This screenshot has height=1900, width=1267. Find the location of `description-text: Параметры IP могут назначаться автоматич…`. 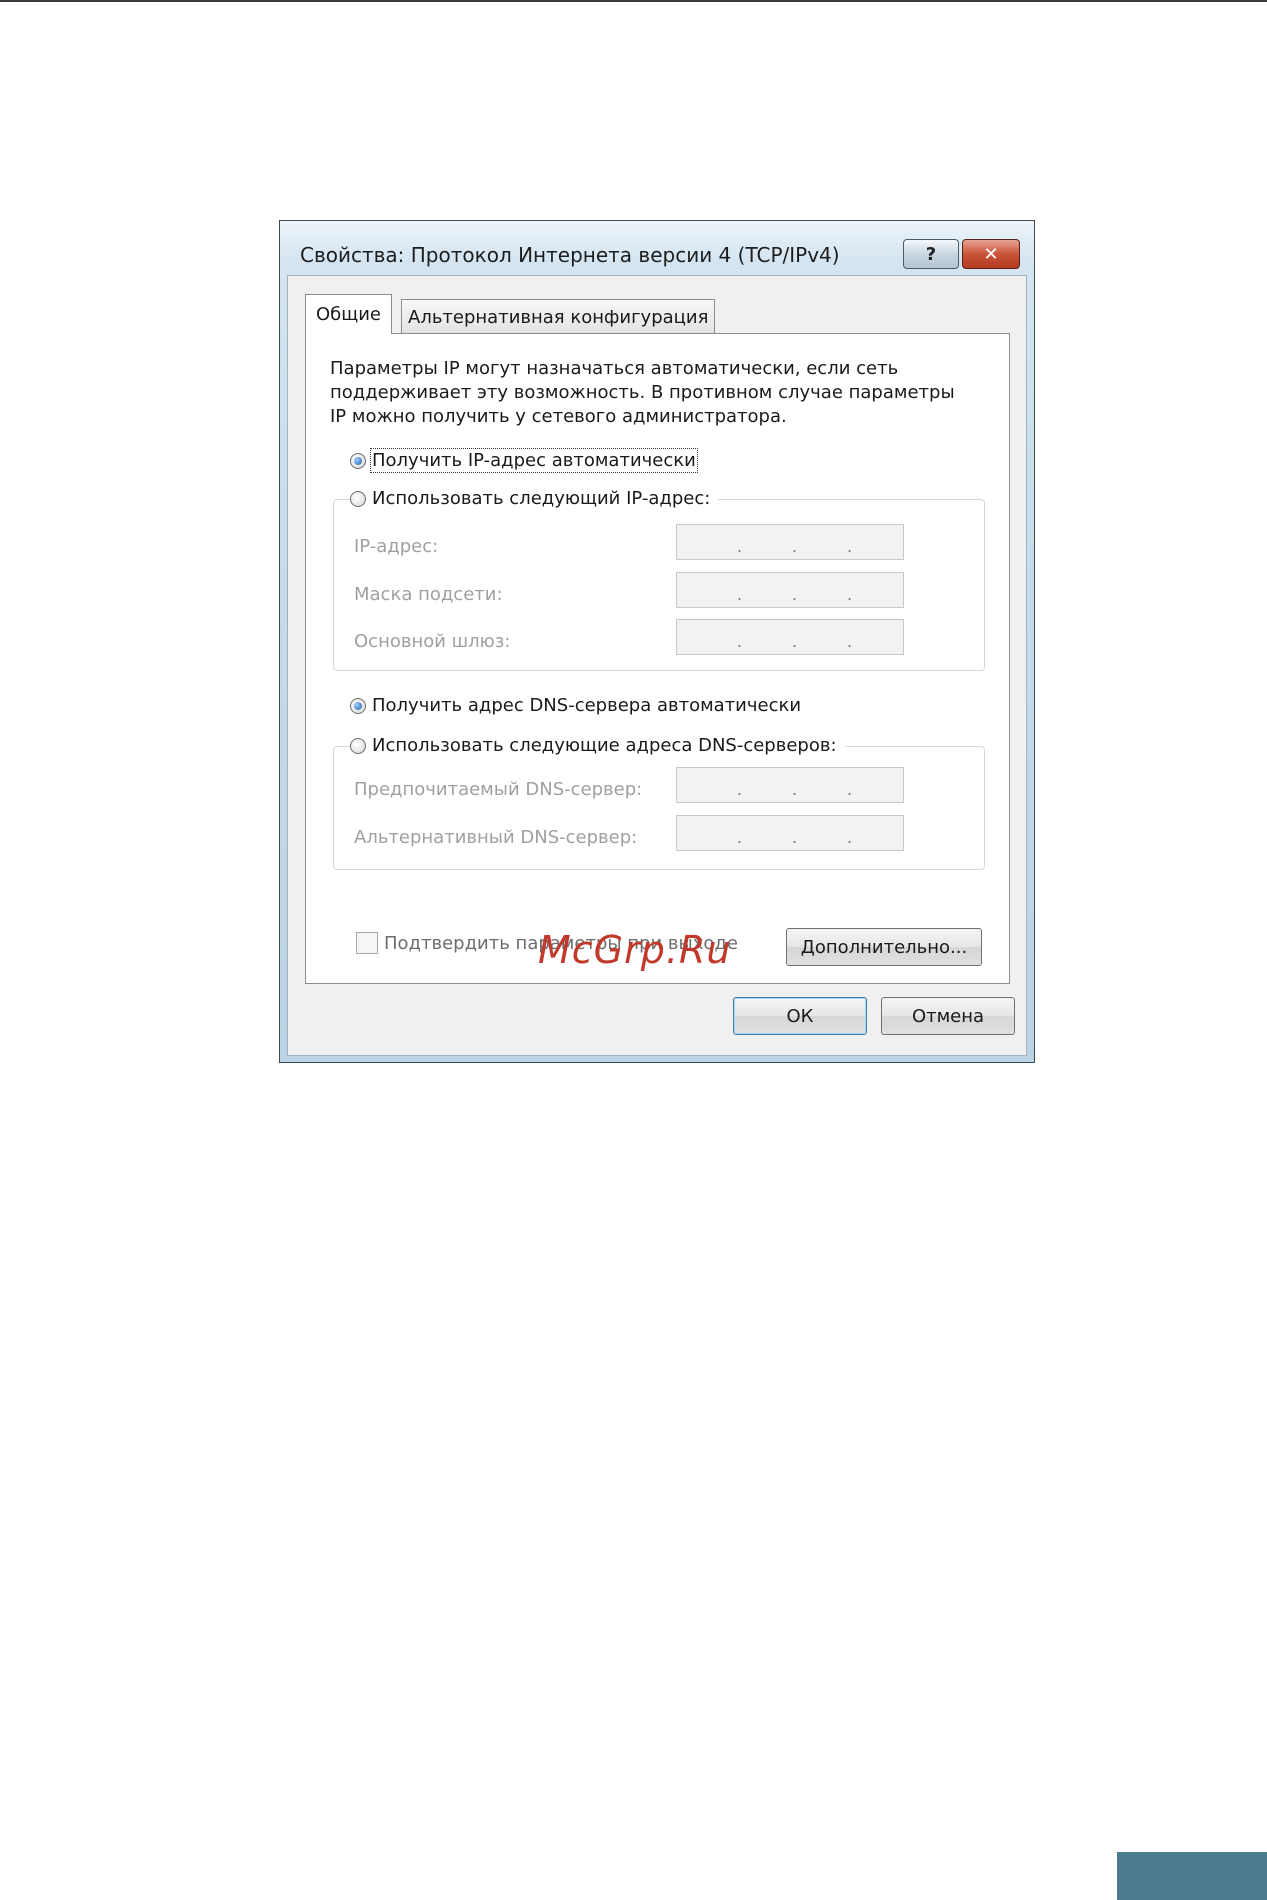

description-text: Параметры IP могут назначаться автоматич… is located at coordinates (655, 393).